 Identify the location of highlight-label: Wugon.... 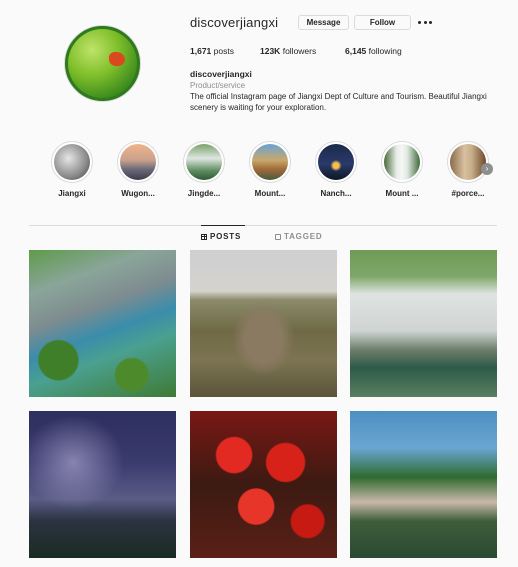
(138, 193).